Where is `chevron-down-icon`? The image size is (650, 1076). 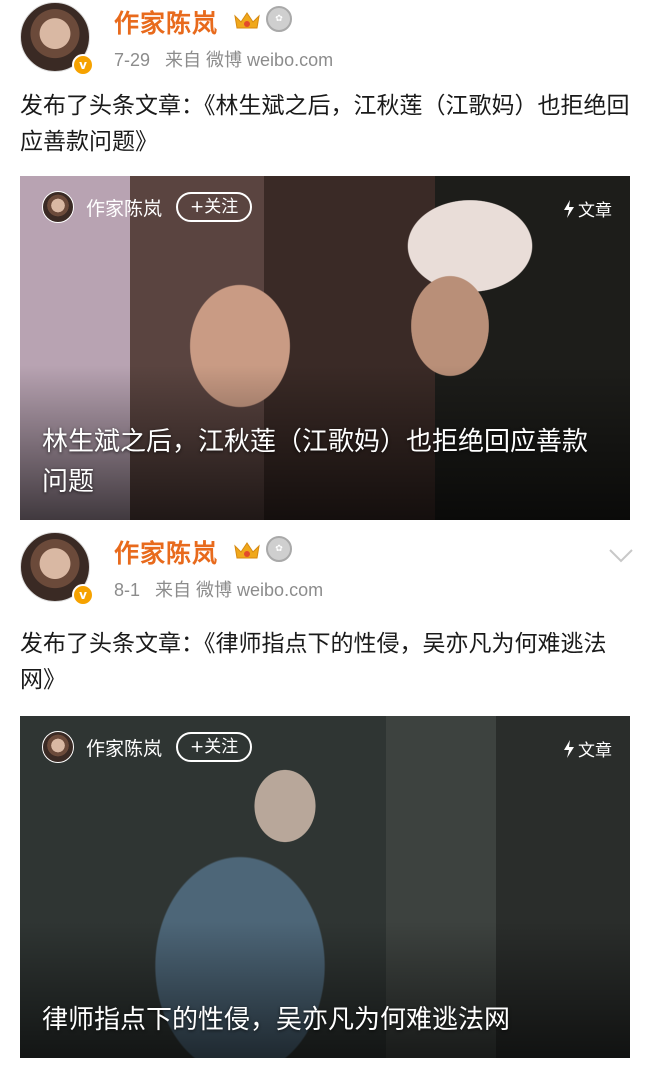
chevron-down-icon is located at coordinates (621, 556).